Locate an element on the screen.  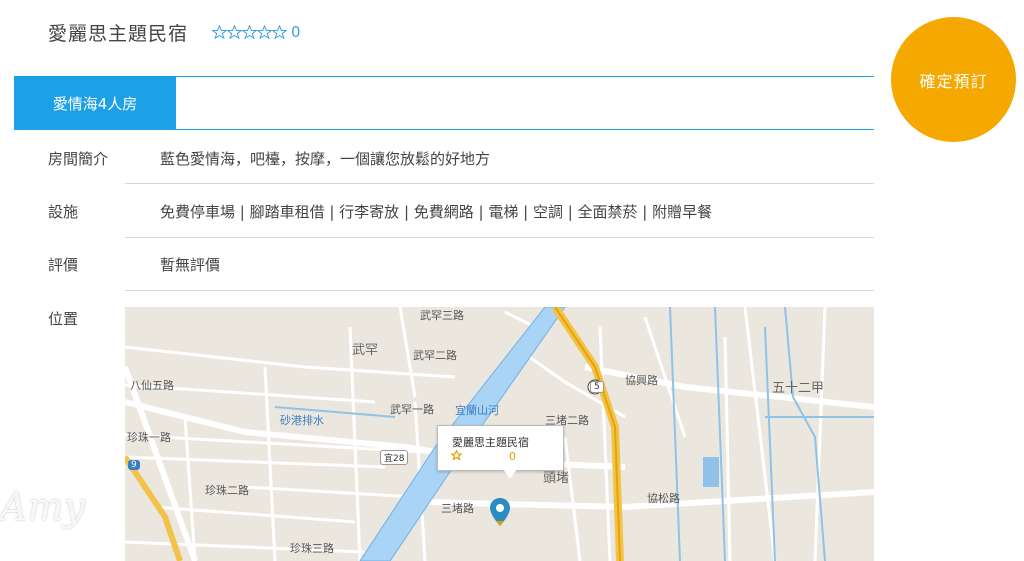
rating-stars: 0 is located at coordinates (256, 32).